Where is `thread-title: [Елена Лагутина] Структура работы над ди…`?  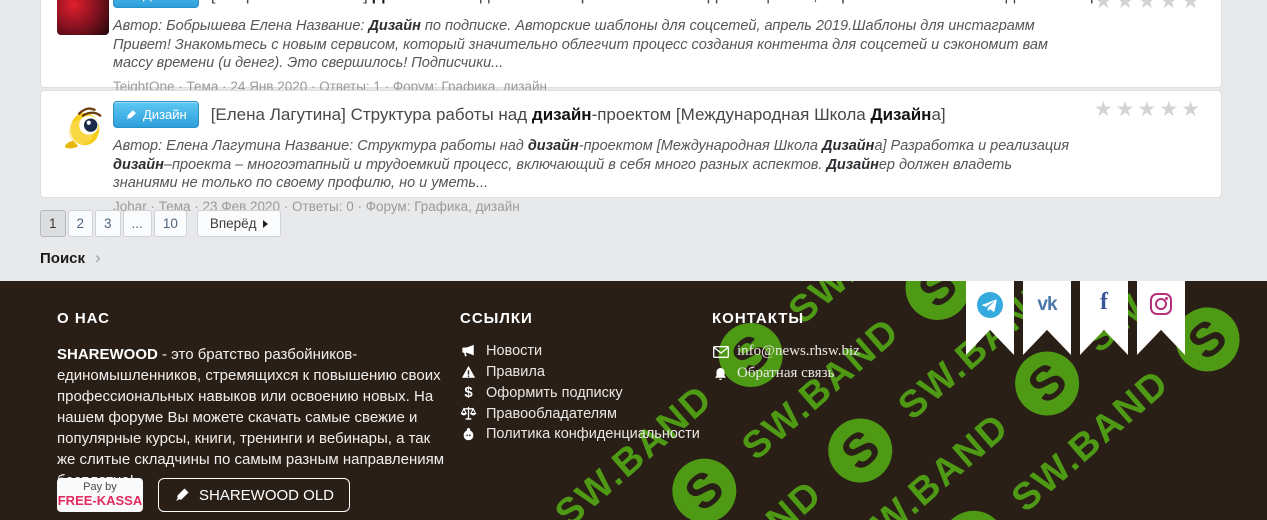
thread-title: [Елена Лагутина] Структура работы над ди… is located at coordinates (578, 115).